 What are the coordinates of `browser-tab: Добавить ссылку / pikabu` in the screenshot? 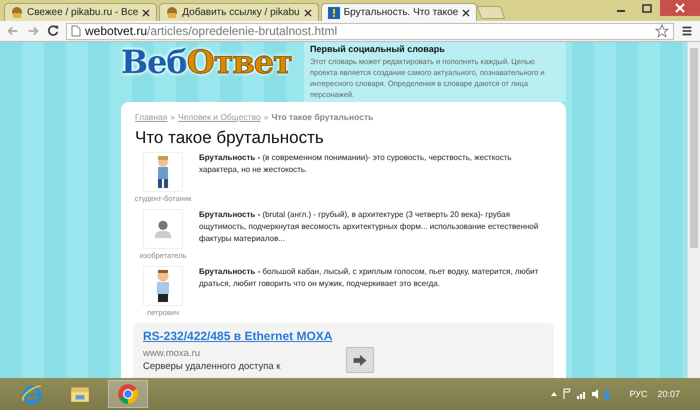 It's located at (239, 12).